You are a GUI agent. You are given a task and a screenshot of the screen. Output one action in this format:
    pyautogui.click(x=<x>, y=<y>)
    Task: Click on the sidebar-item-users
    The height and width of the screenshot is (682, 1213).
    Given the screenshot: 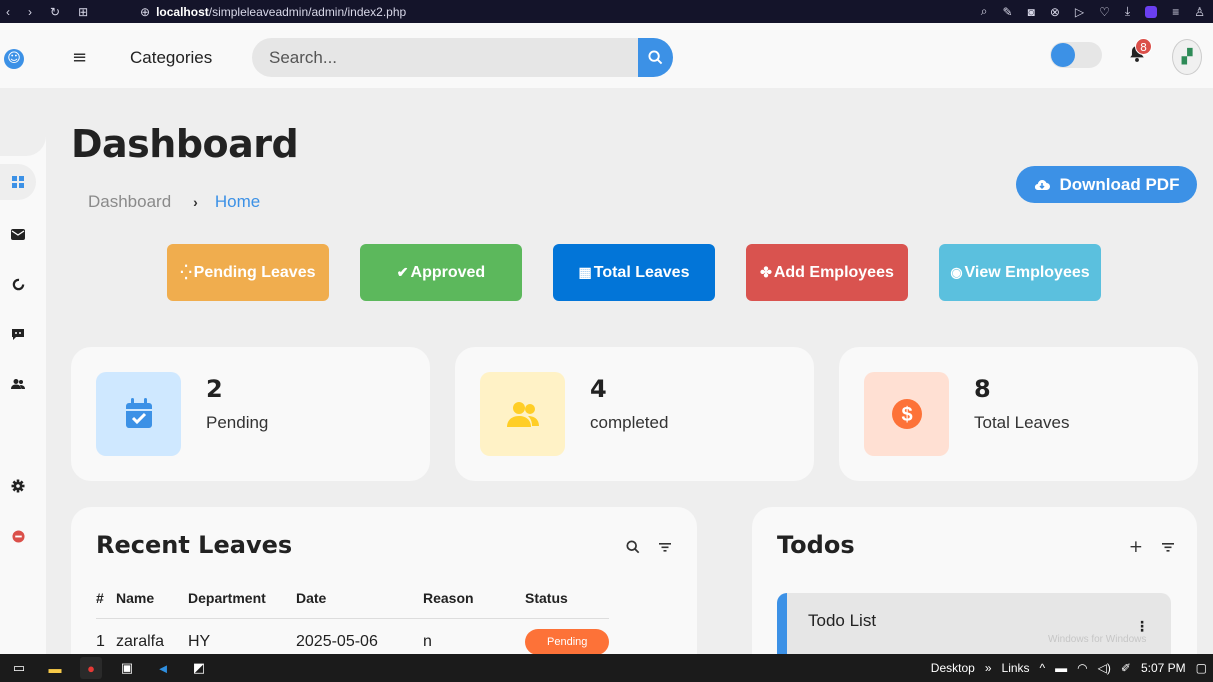 What is the action you would take?
    pyautogui.click(x=18, y=384)
    